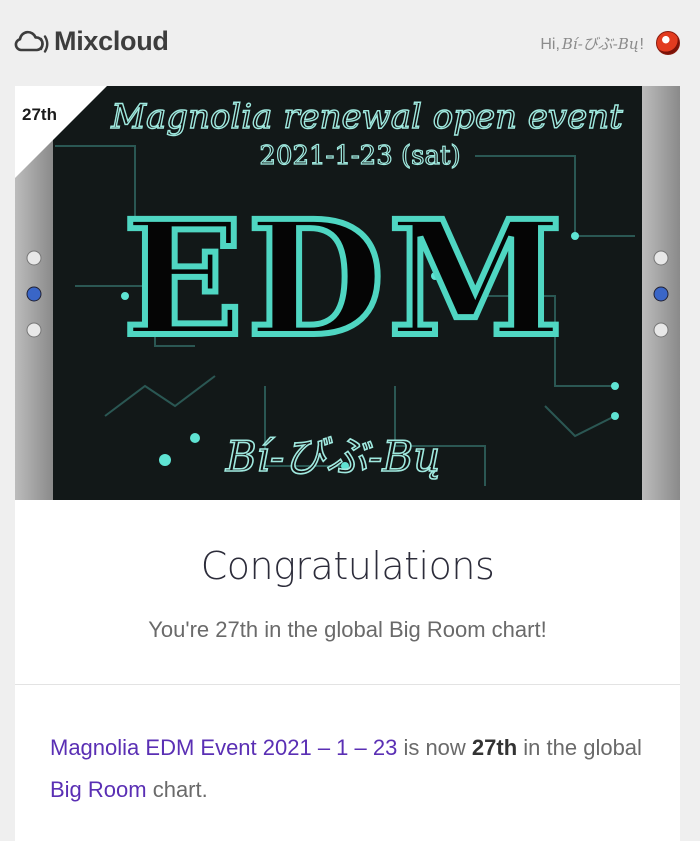 The width and height of the screenshot is (700, 841). I want to click on chart-link: Big Room, so click(98, 789).